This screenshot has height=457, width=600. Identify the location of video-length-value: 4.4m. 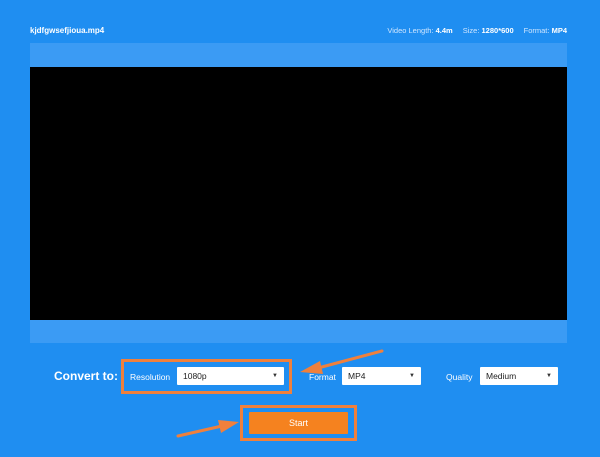
(444, 30).